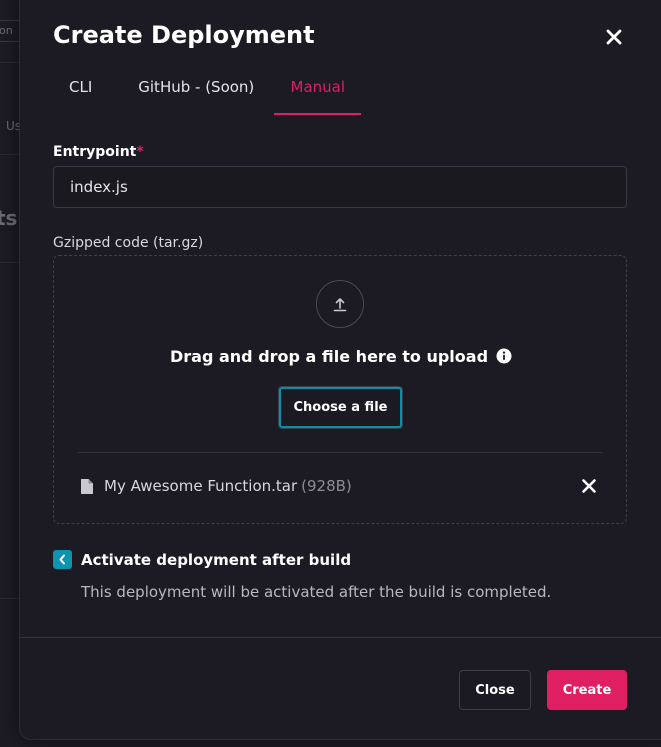  What do you see at coordinates (184, 35) in the screenshot?
I see `modal-title: Create Deployment` at bounding box center [184, 35].